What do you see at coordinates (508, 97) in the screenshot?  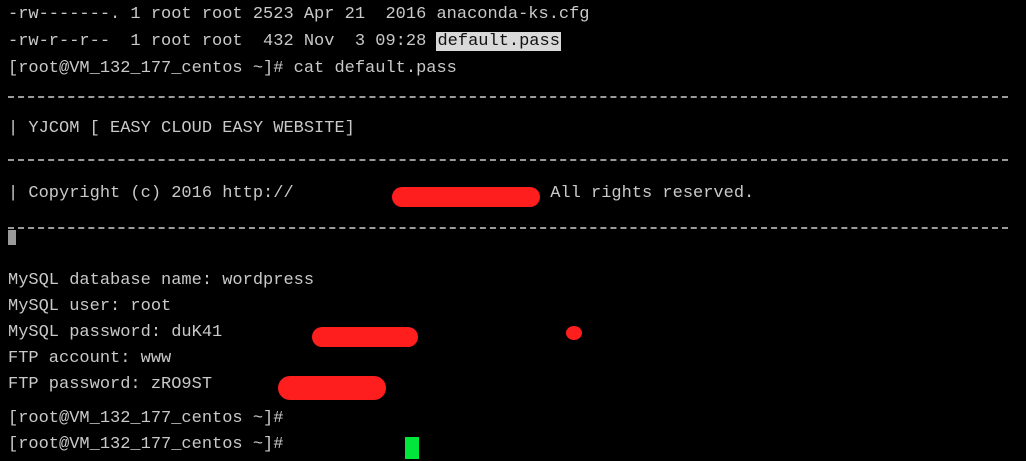 I see `banner-divider-top` at bounding box center [508, 97].